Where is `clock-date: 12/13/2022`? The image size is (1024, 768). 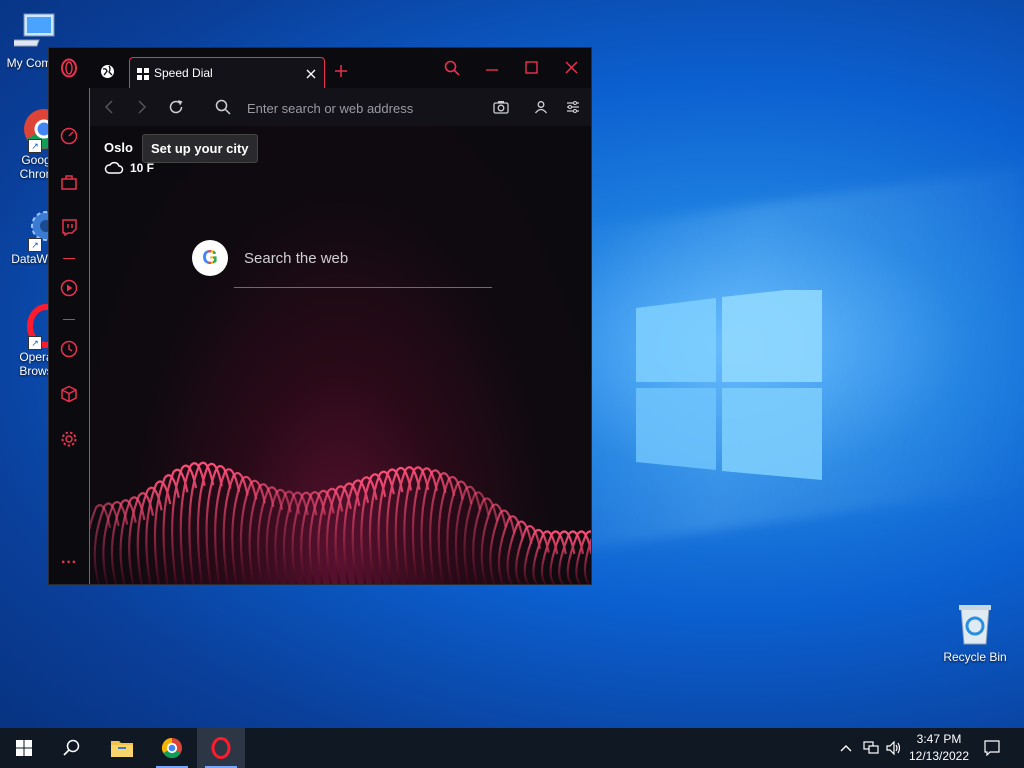
clock-date: 12/13/2022 is located at coordinates (939, 756).